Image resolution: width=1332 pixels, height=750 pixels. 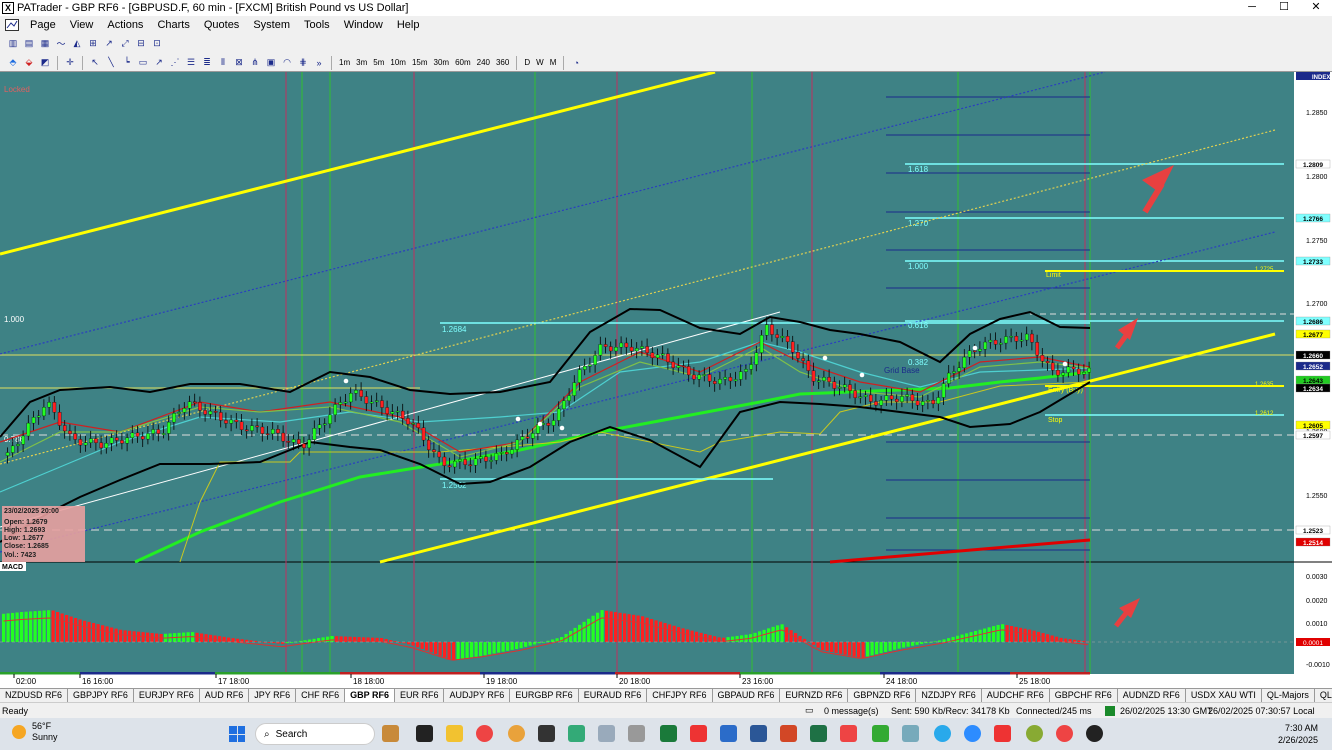 I want to click on menu-system: System, so click(x=271, y=25).